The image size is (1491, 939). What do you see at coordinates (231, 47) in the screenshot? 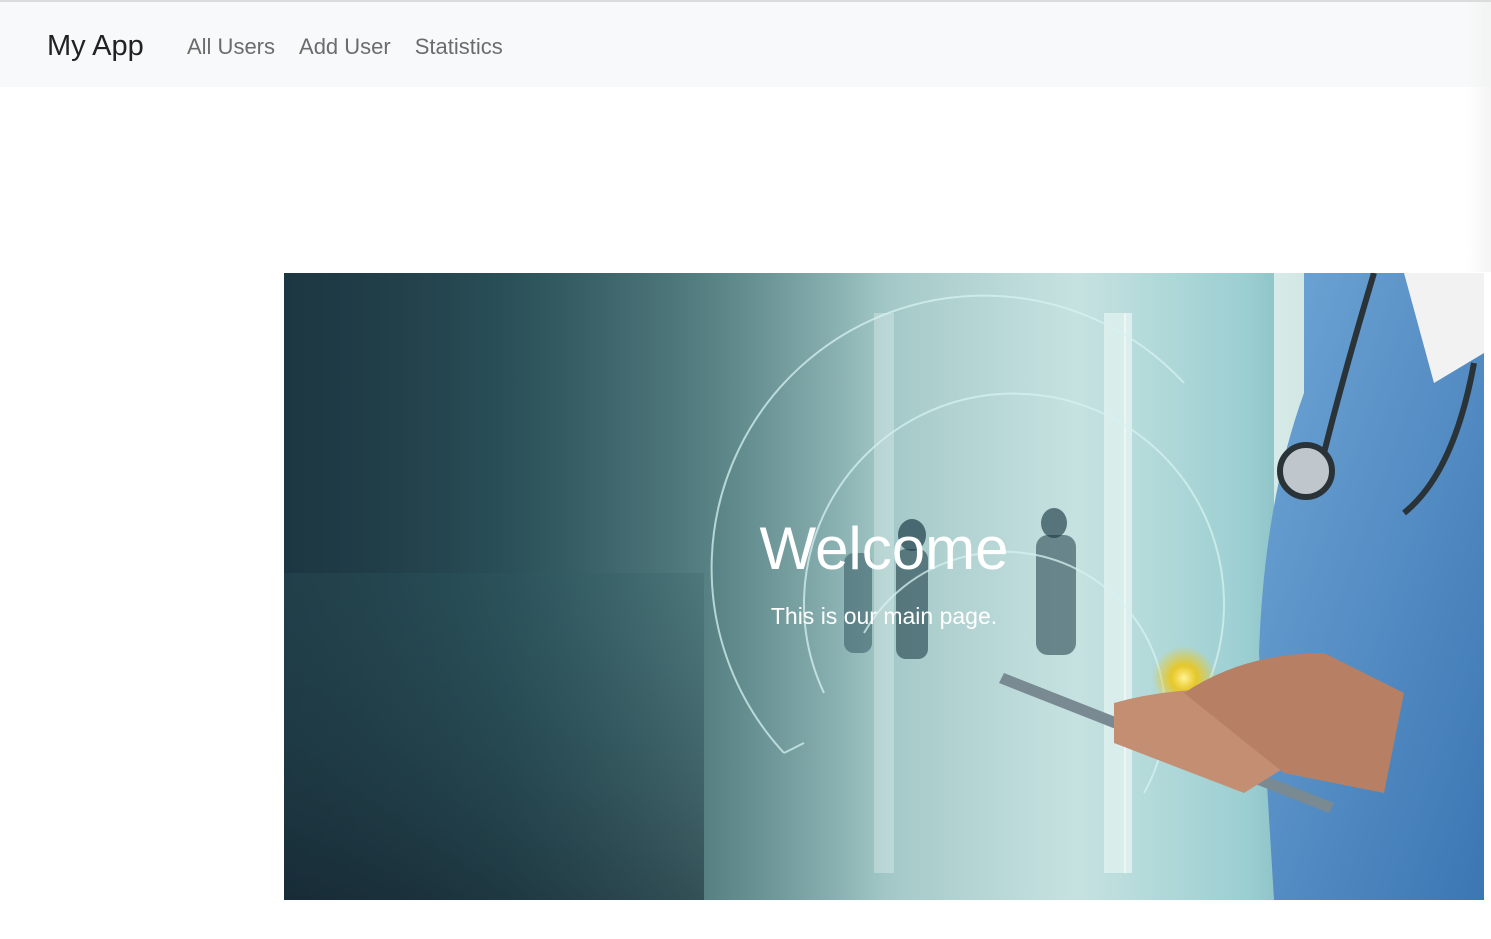
I see `nav-link-all-users: All Users` at bounding box center [231, 47].